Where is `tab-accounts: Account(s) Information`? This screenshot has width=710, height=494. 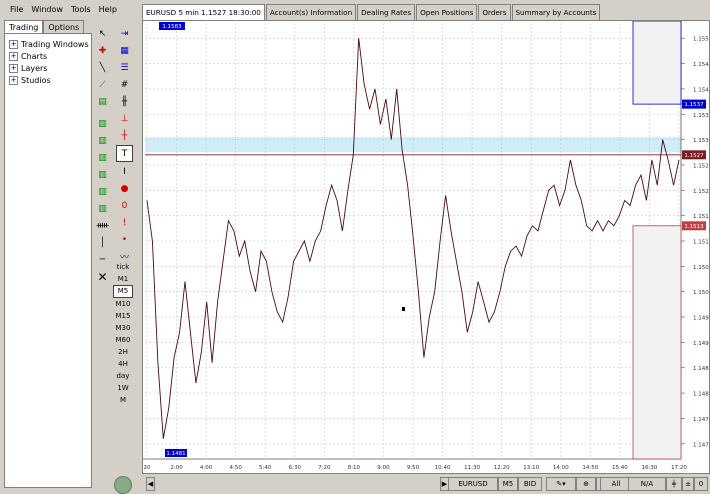
tab-accounts: Account(s) Information is located at coordinates (311, 12).